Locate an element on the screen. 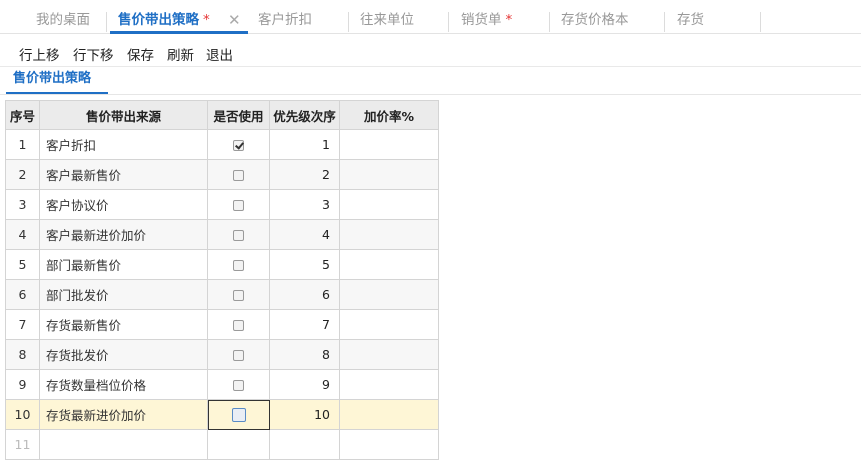  column-header-used: 是否使用 is located at coordinates (238, 115).